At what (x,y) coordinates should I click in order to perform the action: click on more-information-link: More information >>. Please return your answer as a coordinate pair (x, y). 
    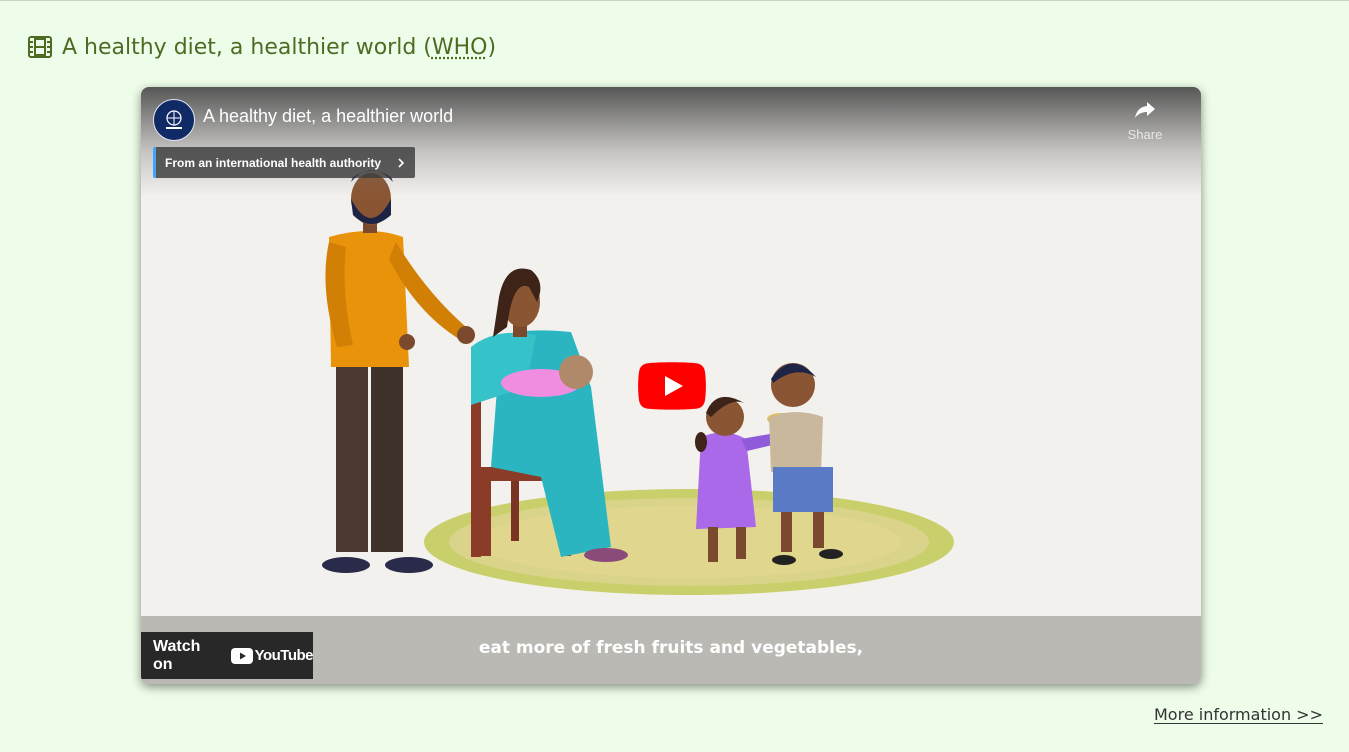
    Looking at the image, I should click on (1238, 714).